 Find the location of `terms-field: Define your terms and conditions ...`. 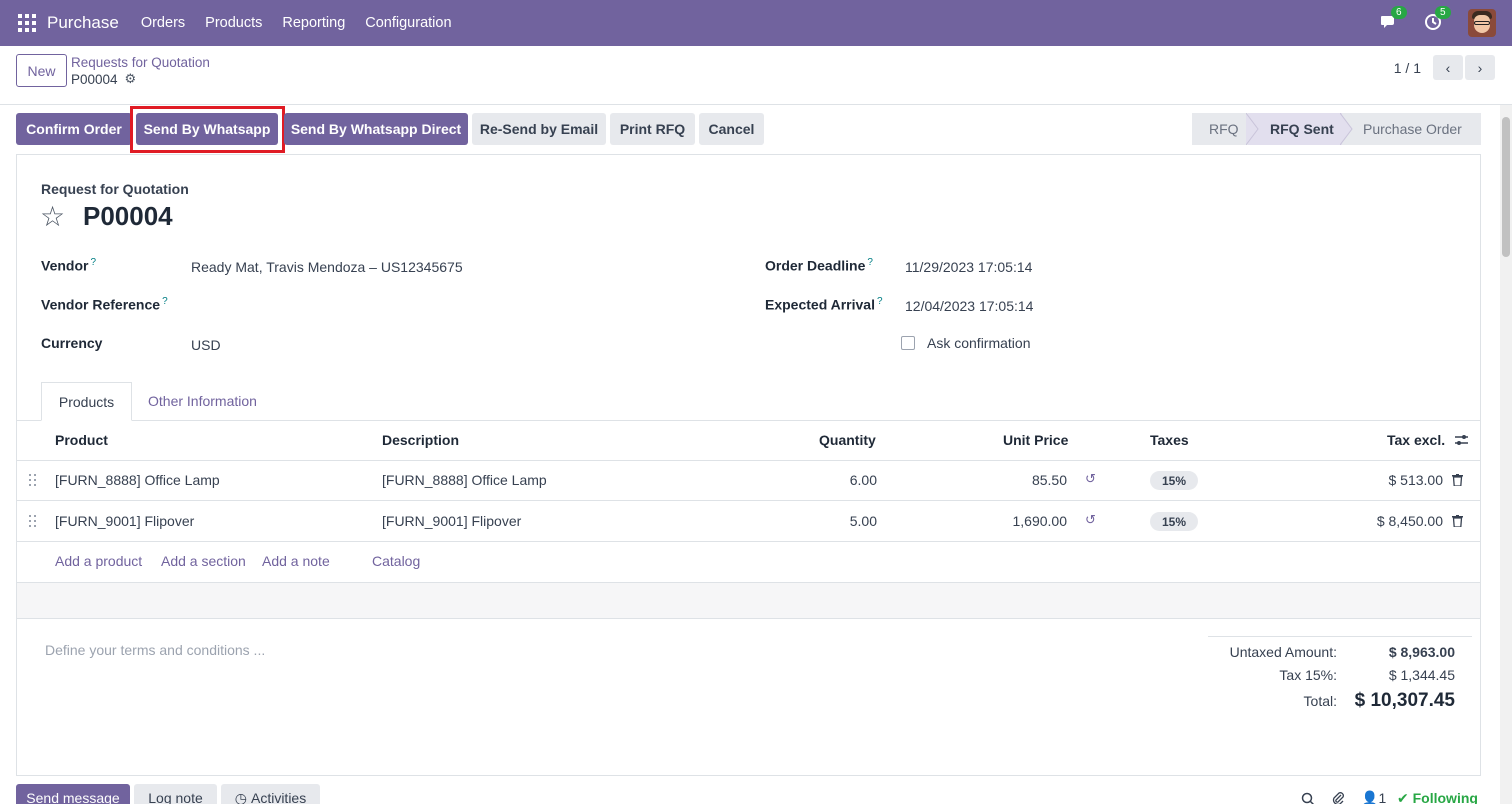

terms-field: Define your terms and conditions ... is located at coordinates (155, 650).